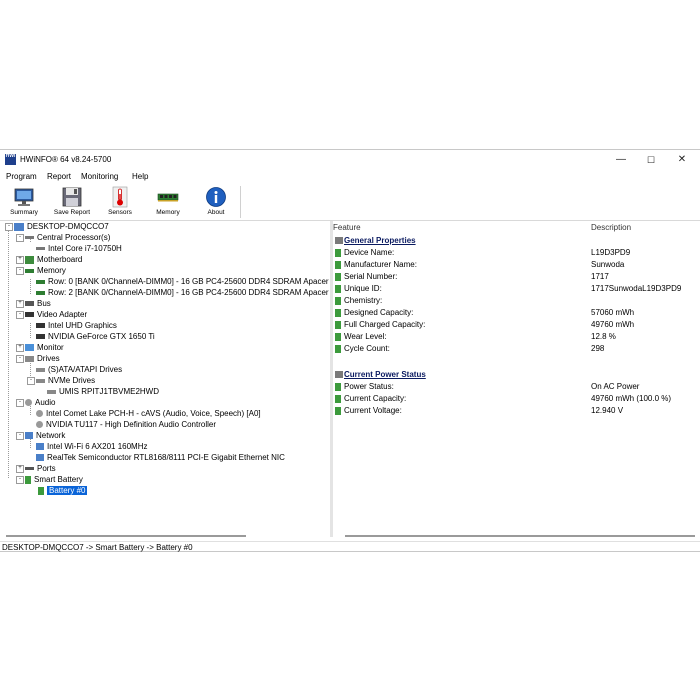 The width and height of the screenshot is (700, 700). I want to click on menu-bar: Program Report Monitoring Help, so click(350, 177).